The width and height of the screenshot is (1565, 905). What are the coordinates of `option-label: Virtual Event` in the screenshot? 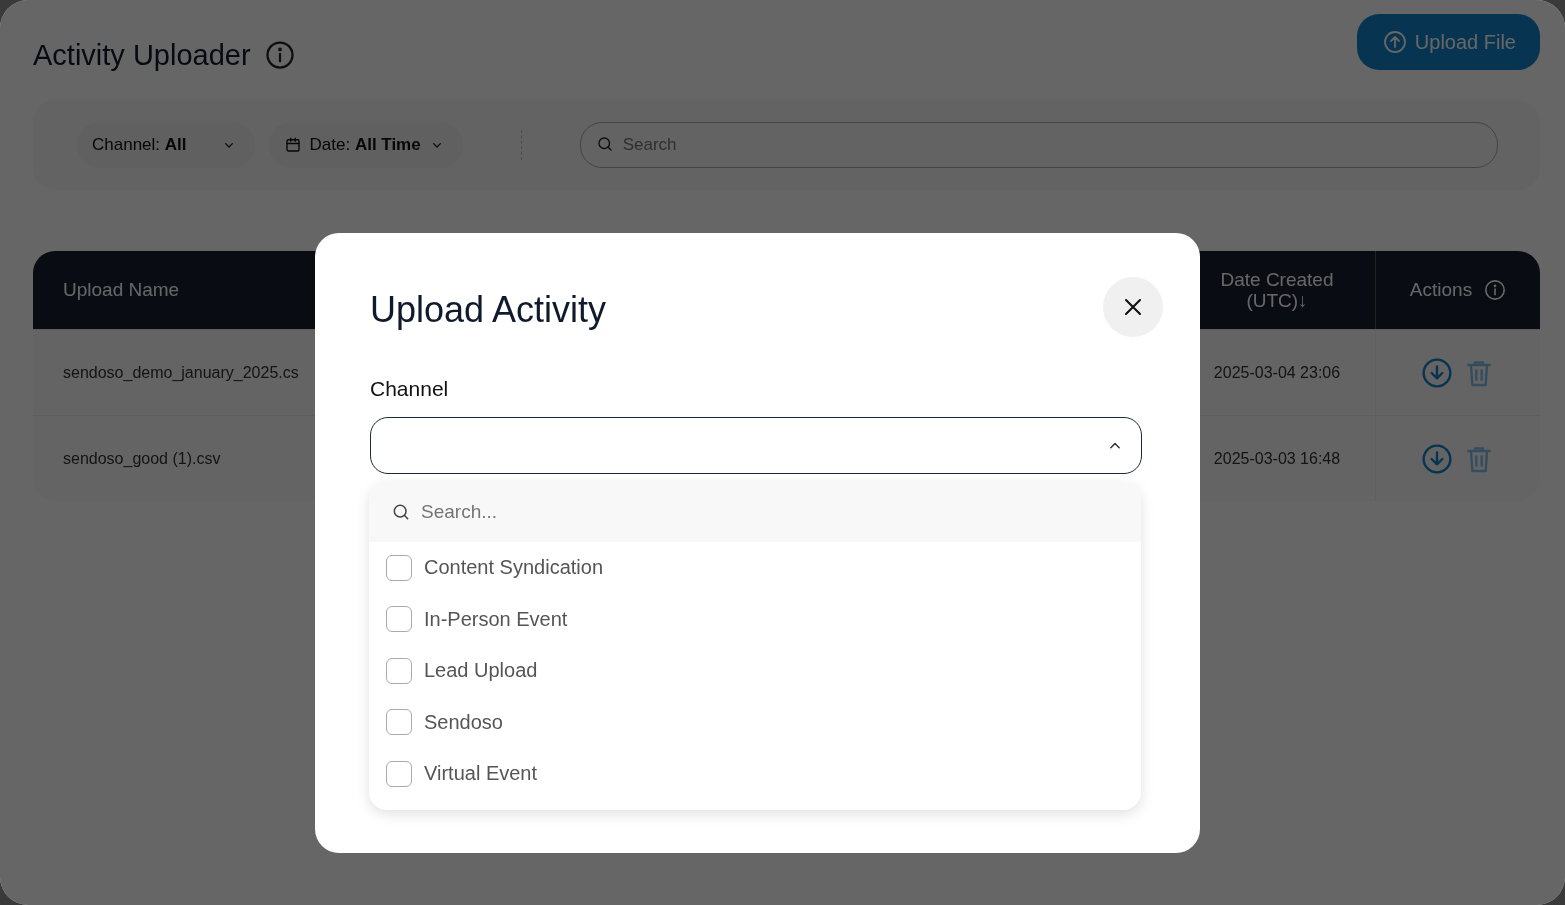 It's located at (481, 774).